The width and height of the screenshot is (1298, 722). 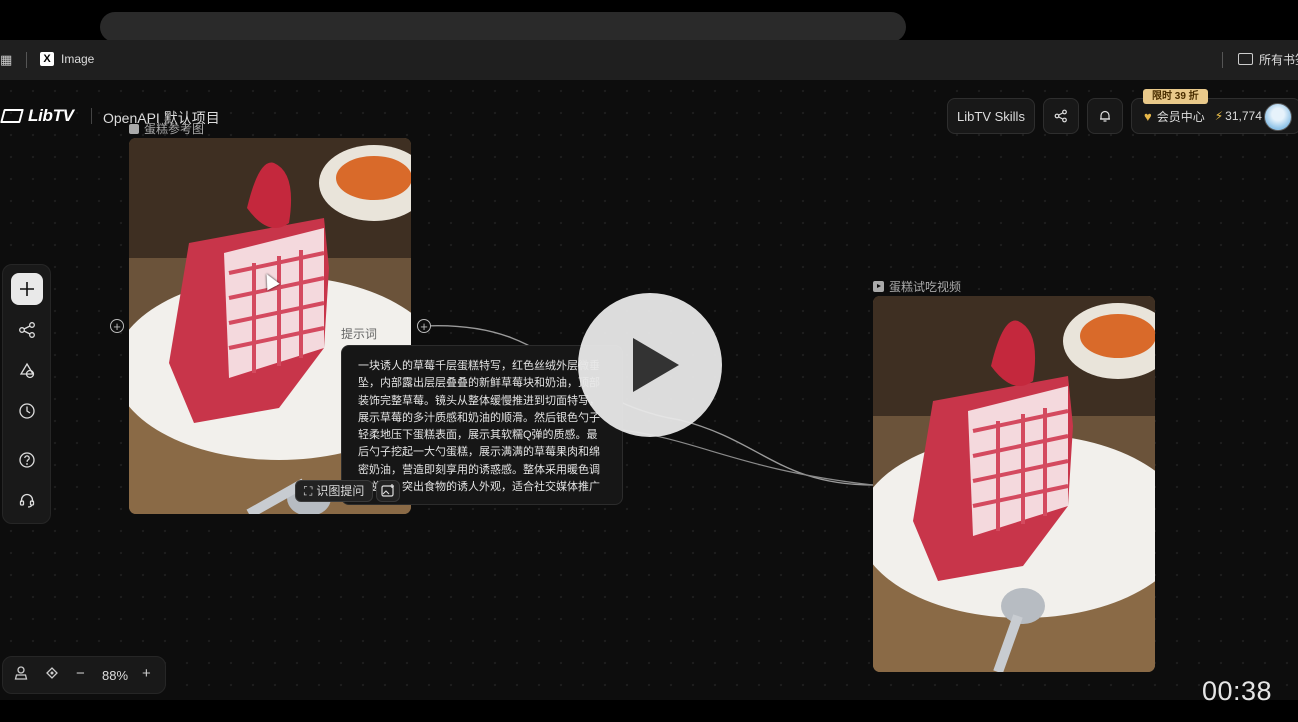 I want to click on share-icon, so click(x=1060, y=116).